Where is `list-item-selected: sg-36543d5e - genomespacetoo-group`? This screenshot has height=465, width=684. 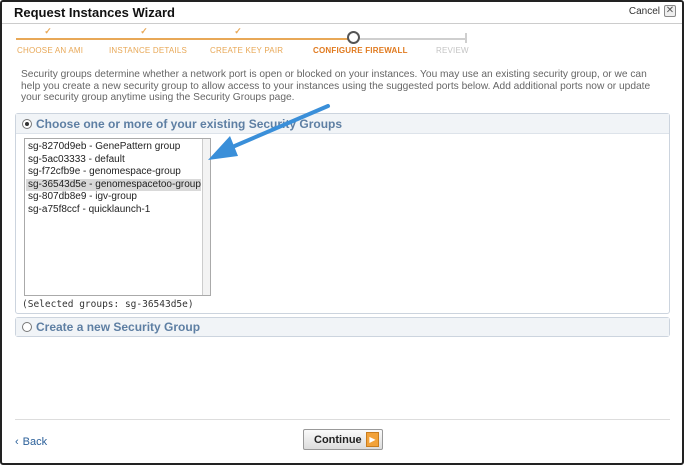 list-item-selected: sg-36543d5e - genomespacetoo-group is located at coordinates (113, 184).